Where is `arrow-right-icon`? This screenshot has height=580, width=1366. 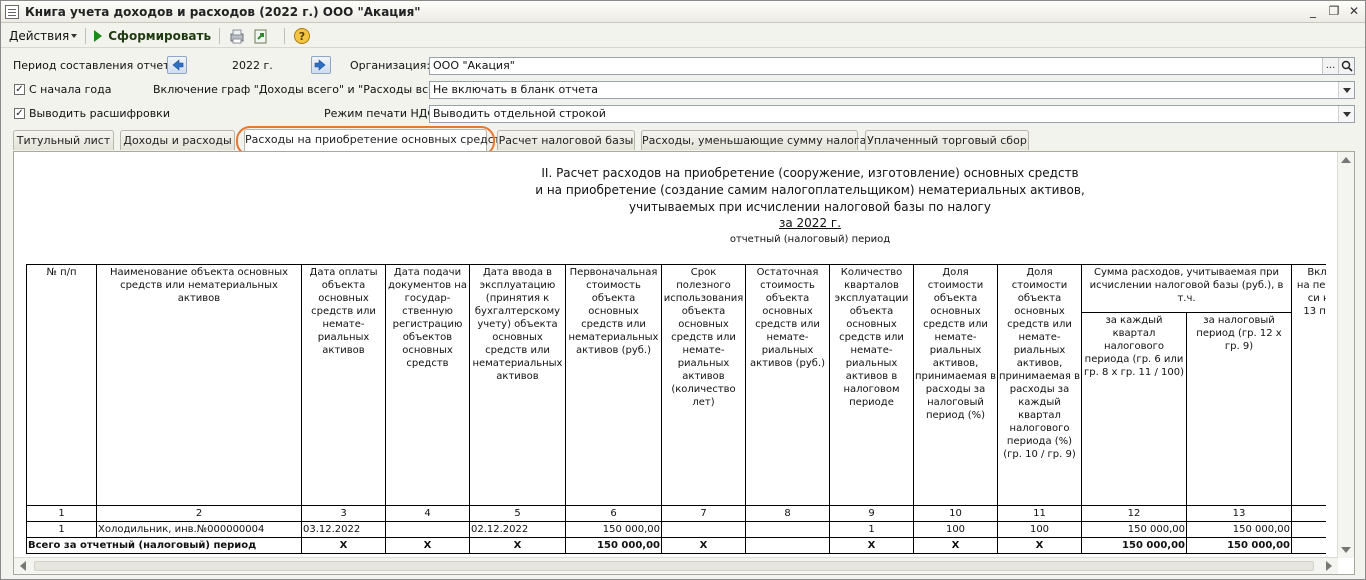
arrow-right-icon is located at coordinates (320, 65).